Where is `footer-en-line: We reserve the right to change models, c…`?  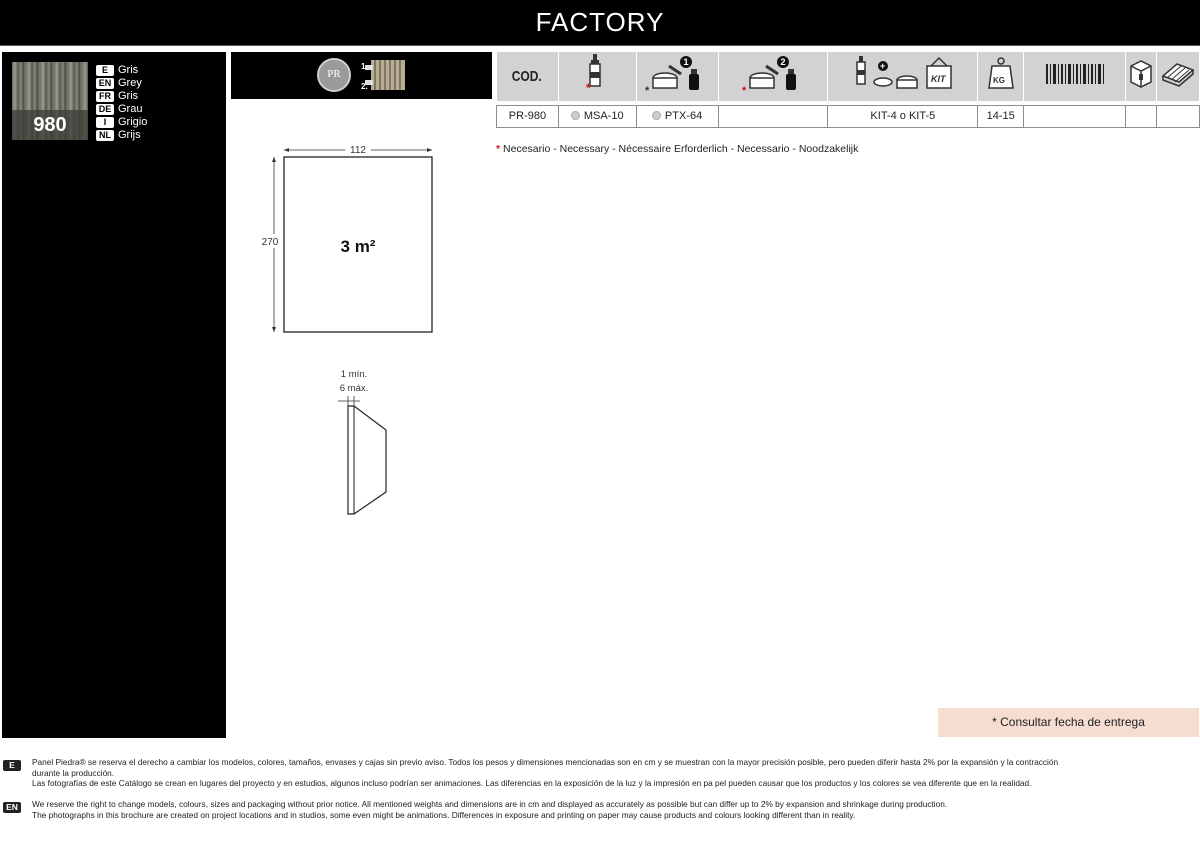
footer-en-line: We reserve the right to change models, c… is located at coordinates (490, 804).